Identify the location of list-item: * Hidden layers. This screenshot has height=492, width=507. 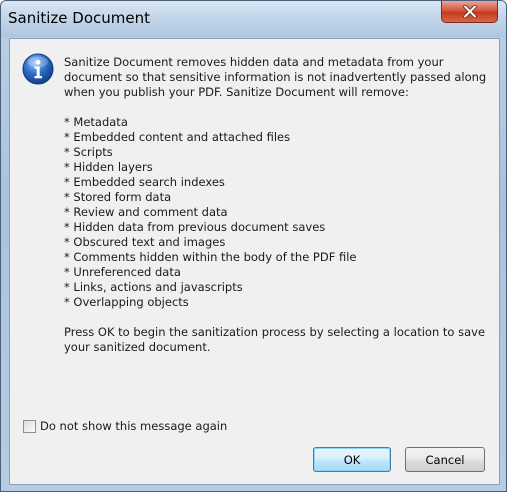
(108, 167).